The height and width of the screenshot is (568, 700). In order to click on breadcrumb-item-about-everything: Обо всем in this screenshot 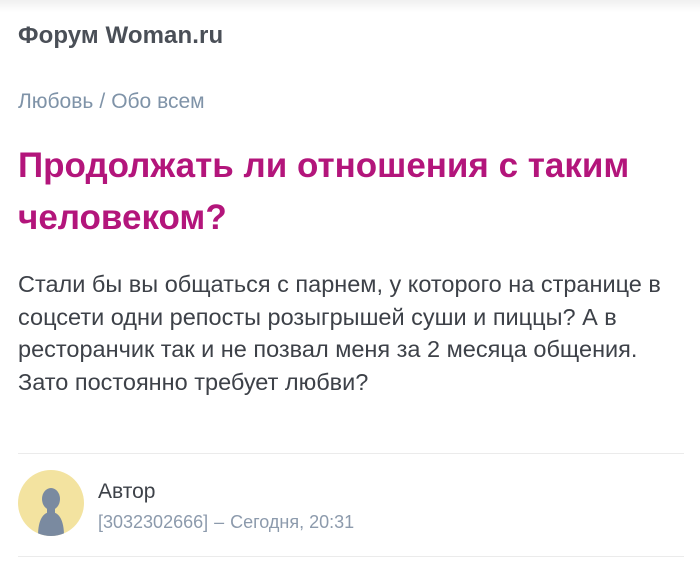, I will do `click(157, 101)`.